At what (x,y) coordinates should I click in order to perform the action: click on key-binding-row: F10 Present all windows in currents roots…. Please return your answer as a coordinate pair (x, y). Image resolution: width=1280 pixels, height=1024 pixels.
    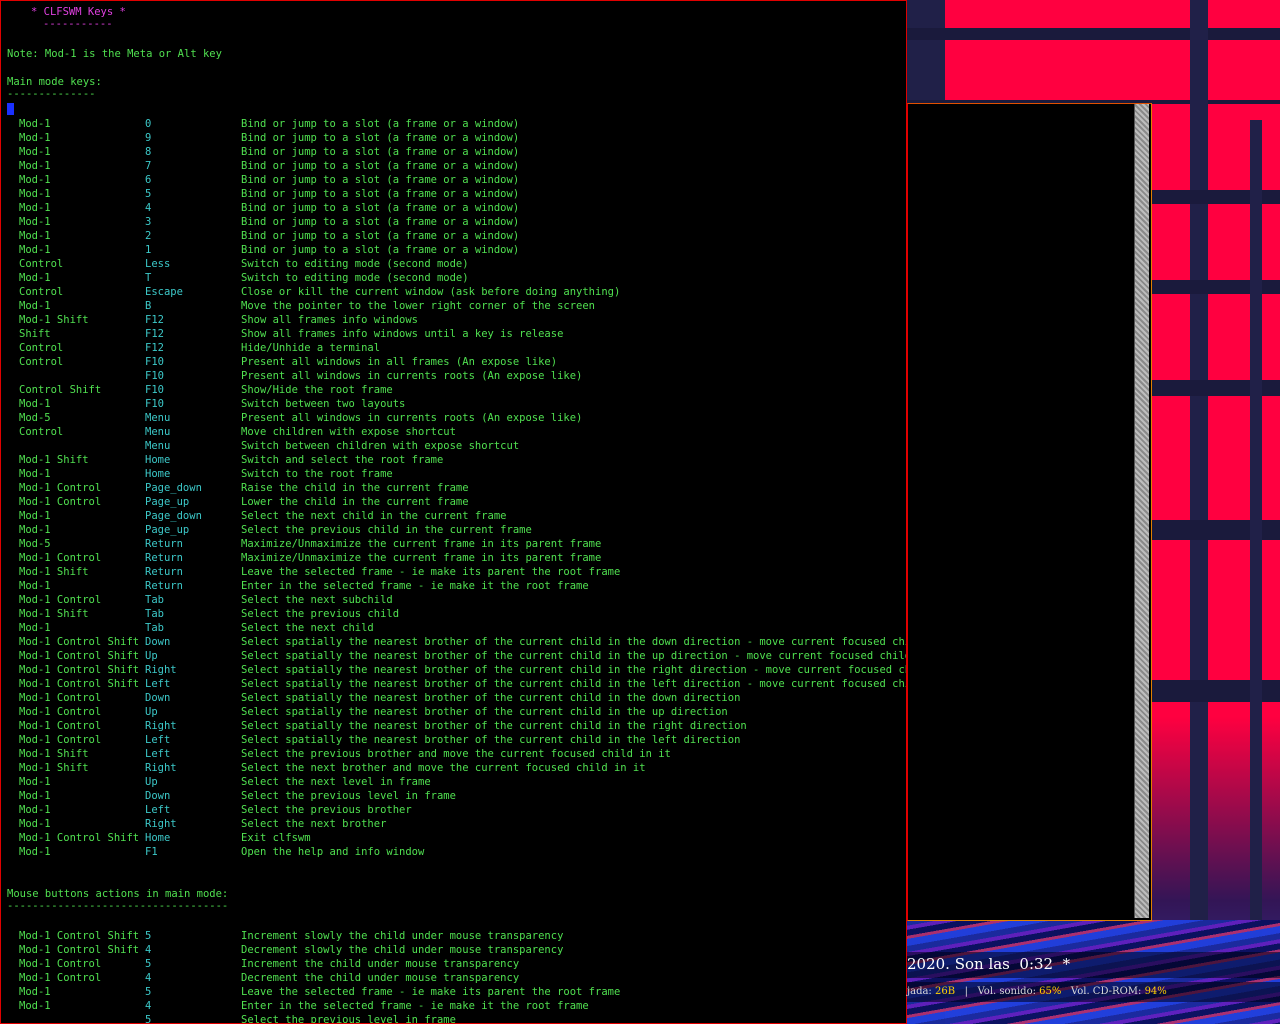
    Looking at the image, I should click on (453, 376).